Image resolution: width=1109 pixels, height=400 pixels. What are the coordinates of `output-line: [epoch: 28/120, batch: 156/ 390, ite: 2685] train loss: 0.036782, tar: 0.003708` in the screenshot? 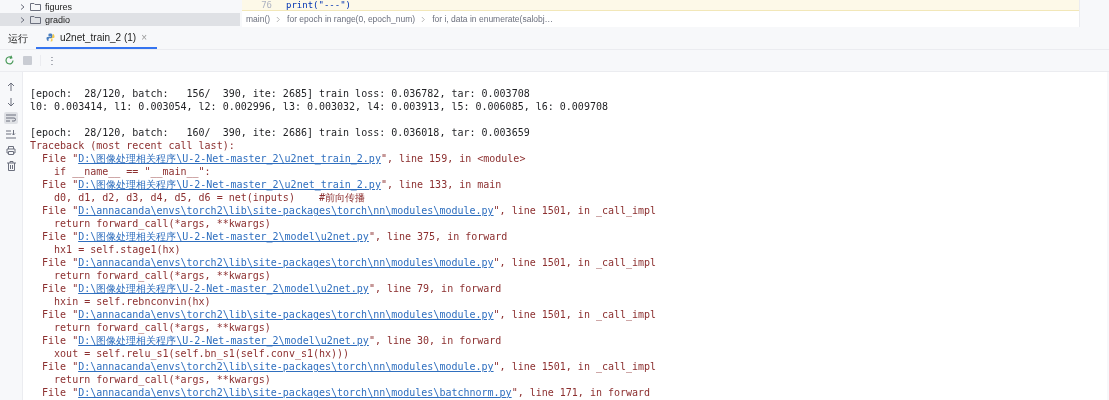 It's located at (280, 93).